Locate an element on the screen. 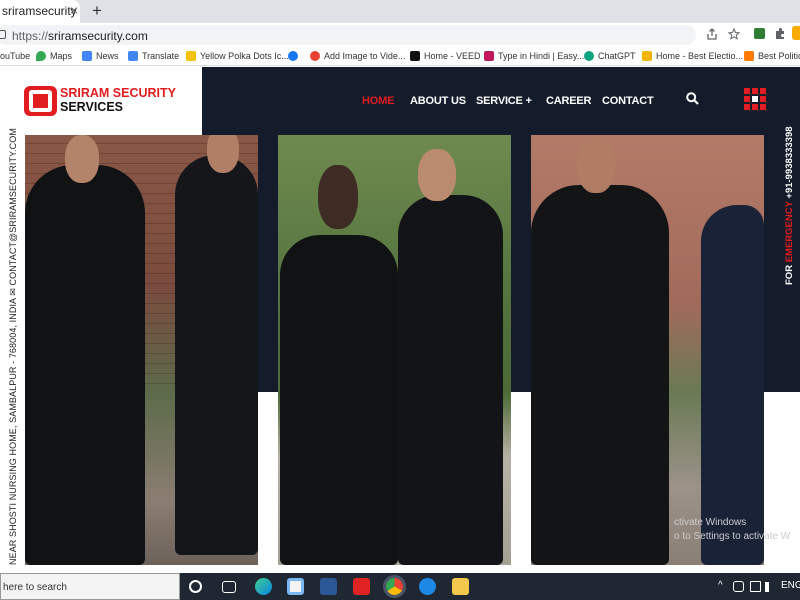 This screenshot has width=800, height=600. bookmark-veed: Home - VEED is located at coordinates (445, 56).